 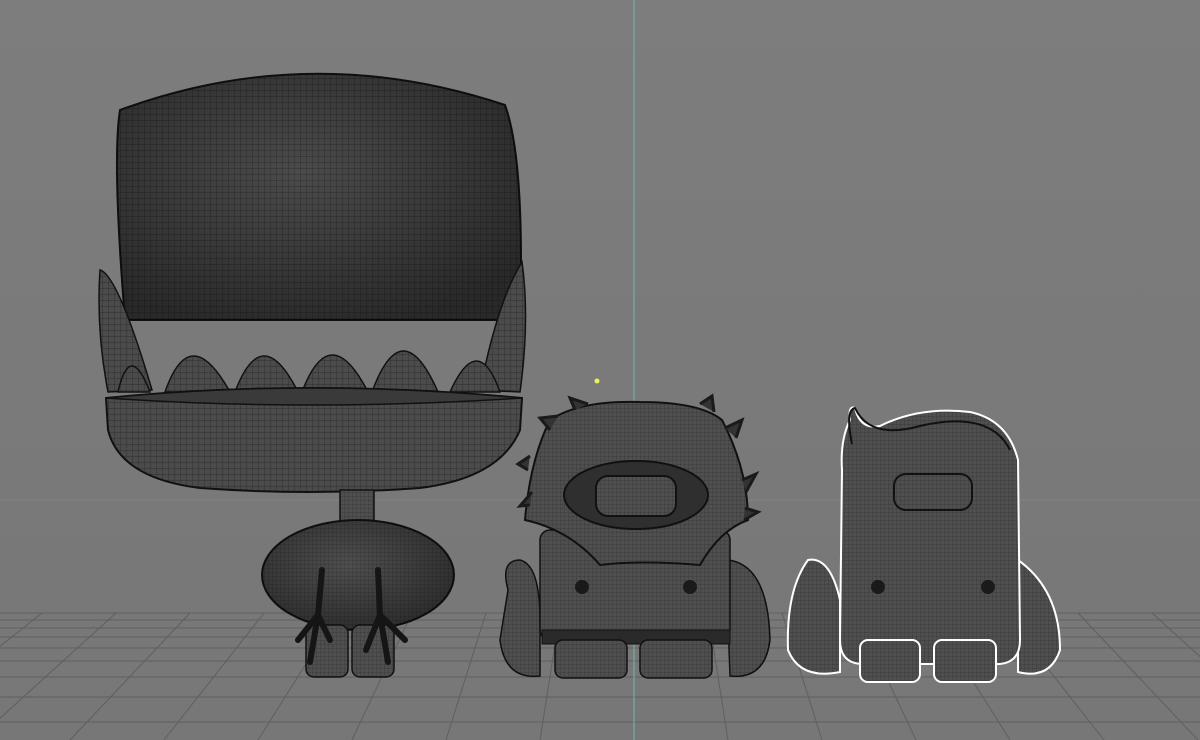 I want to click on pivot-marker, so click(x=597, y=381).